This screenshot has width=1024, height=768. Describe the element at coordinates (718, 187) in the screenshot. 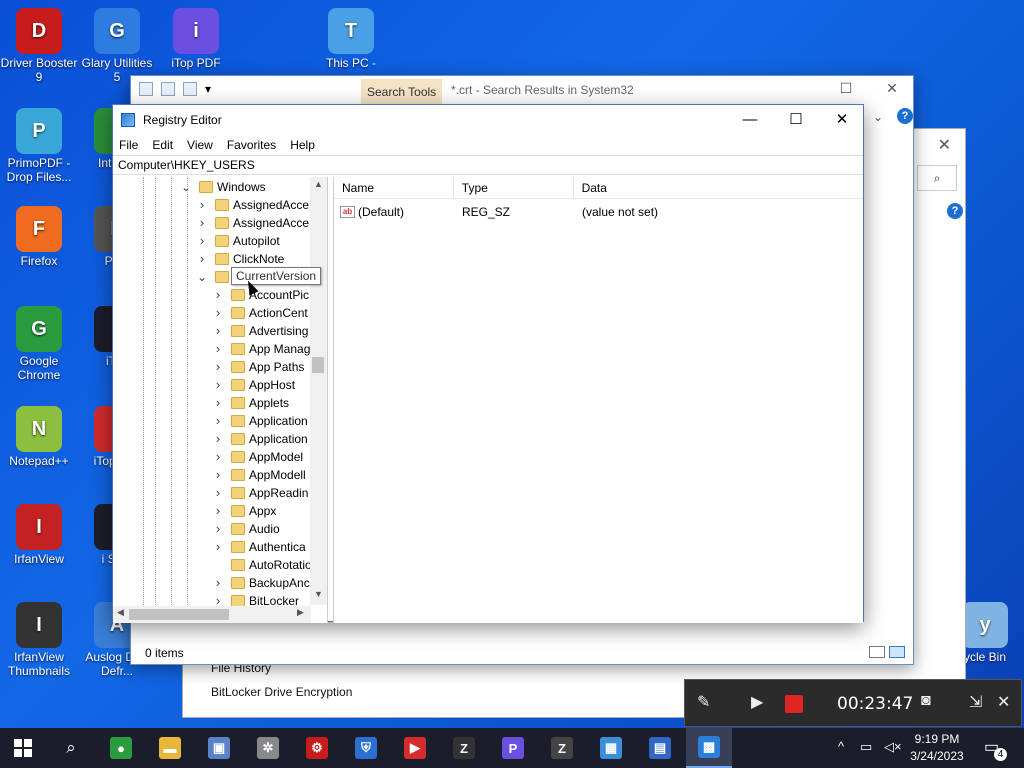

I see `column-header-data: Data` at that location.